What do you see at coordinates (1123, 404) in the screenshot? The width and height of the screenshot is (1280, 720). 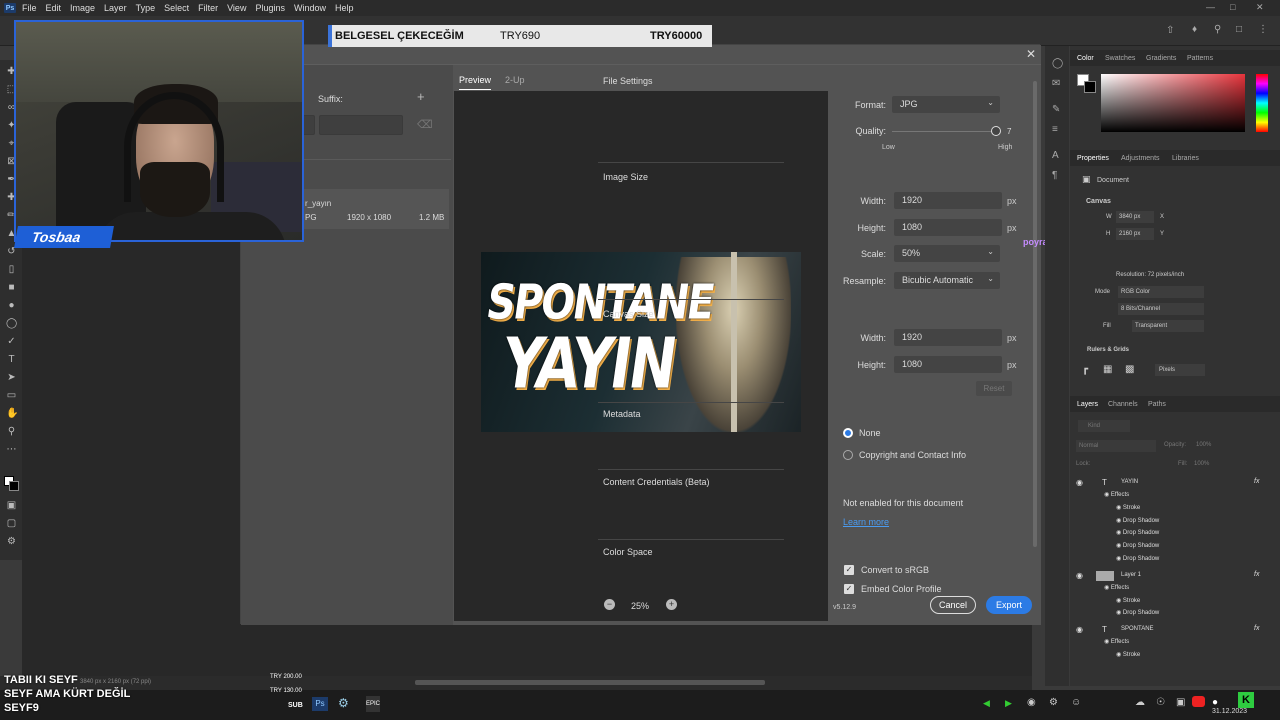 I see `tab-channels: Channels` at bounding box center [1123, 404].